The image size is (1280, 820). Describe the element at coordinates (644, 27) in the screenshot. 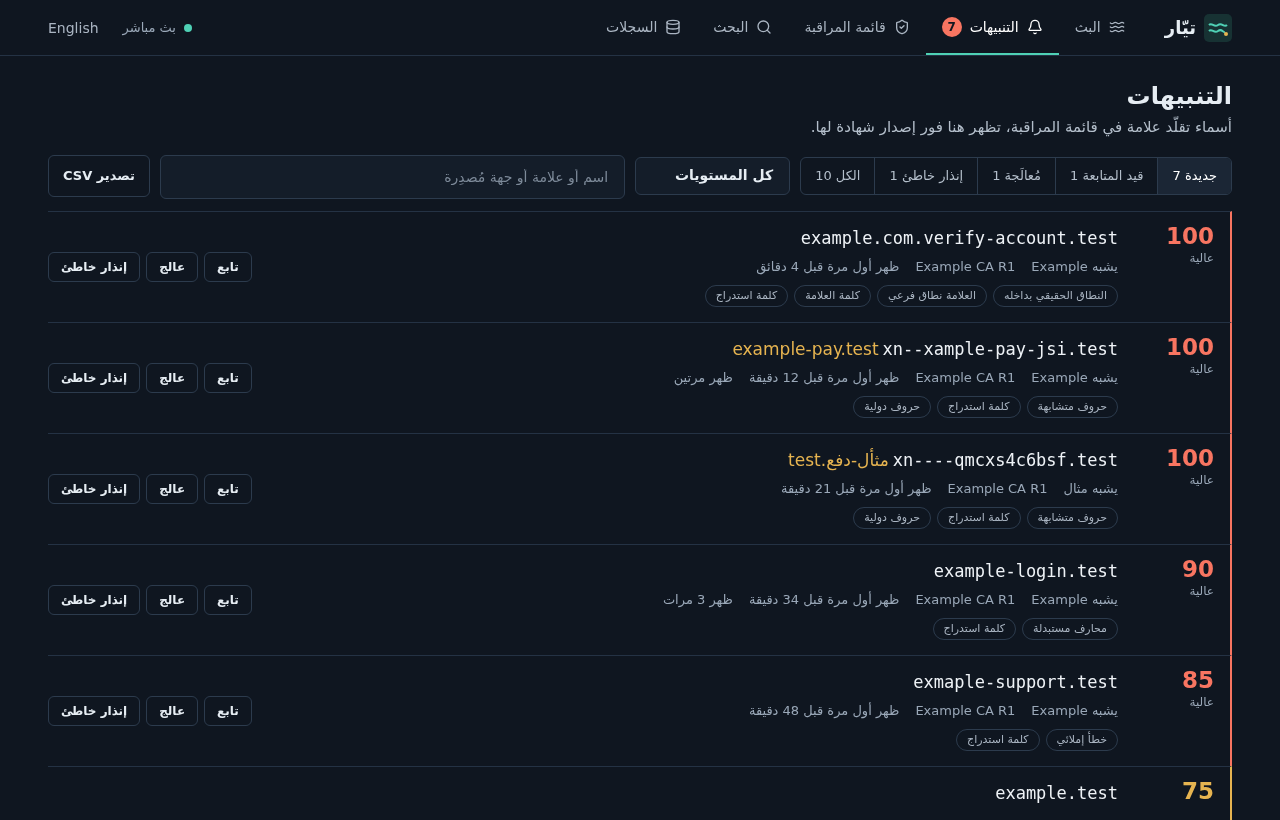

I see `nav-tab: السجلات` at that location.